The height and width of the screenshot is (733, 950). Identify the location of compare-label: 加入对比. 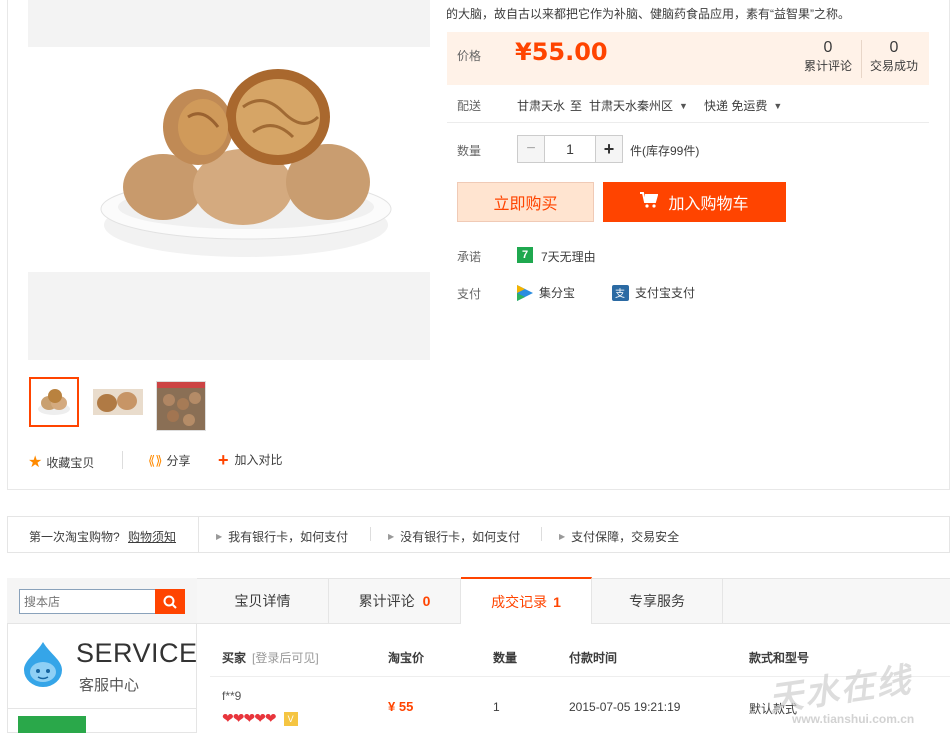
(258, 460).